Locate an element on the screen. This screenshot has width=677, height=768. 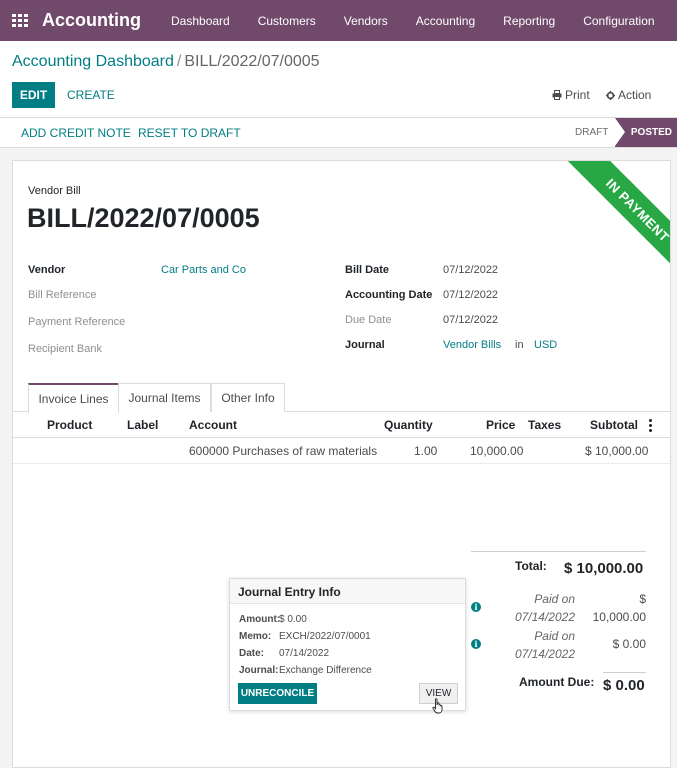
column-subtotal: Subtotal is located at coordinates (614, 425).